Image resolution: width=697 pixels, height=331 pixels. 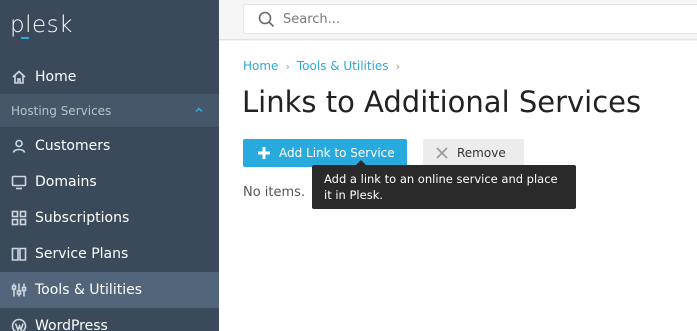 What do you see at coordinates (73, 146) in the screenshot?
I see `sidebar-item-label: Customers` at bounding box center [73, 146].